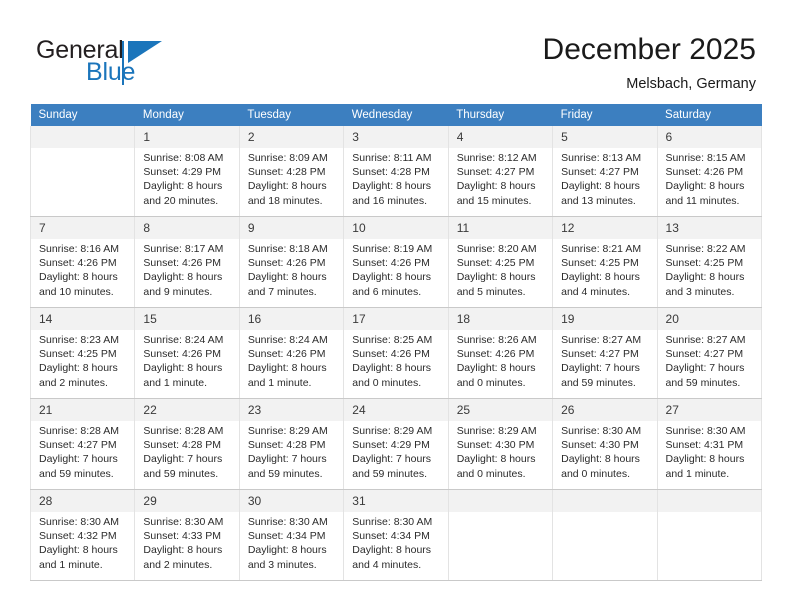 This screenshot has width=792, height=612. Describe the element at coordinates (187, 137) in the screenshot. I see `day-number: 1` at that location.